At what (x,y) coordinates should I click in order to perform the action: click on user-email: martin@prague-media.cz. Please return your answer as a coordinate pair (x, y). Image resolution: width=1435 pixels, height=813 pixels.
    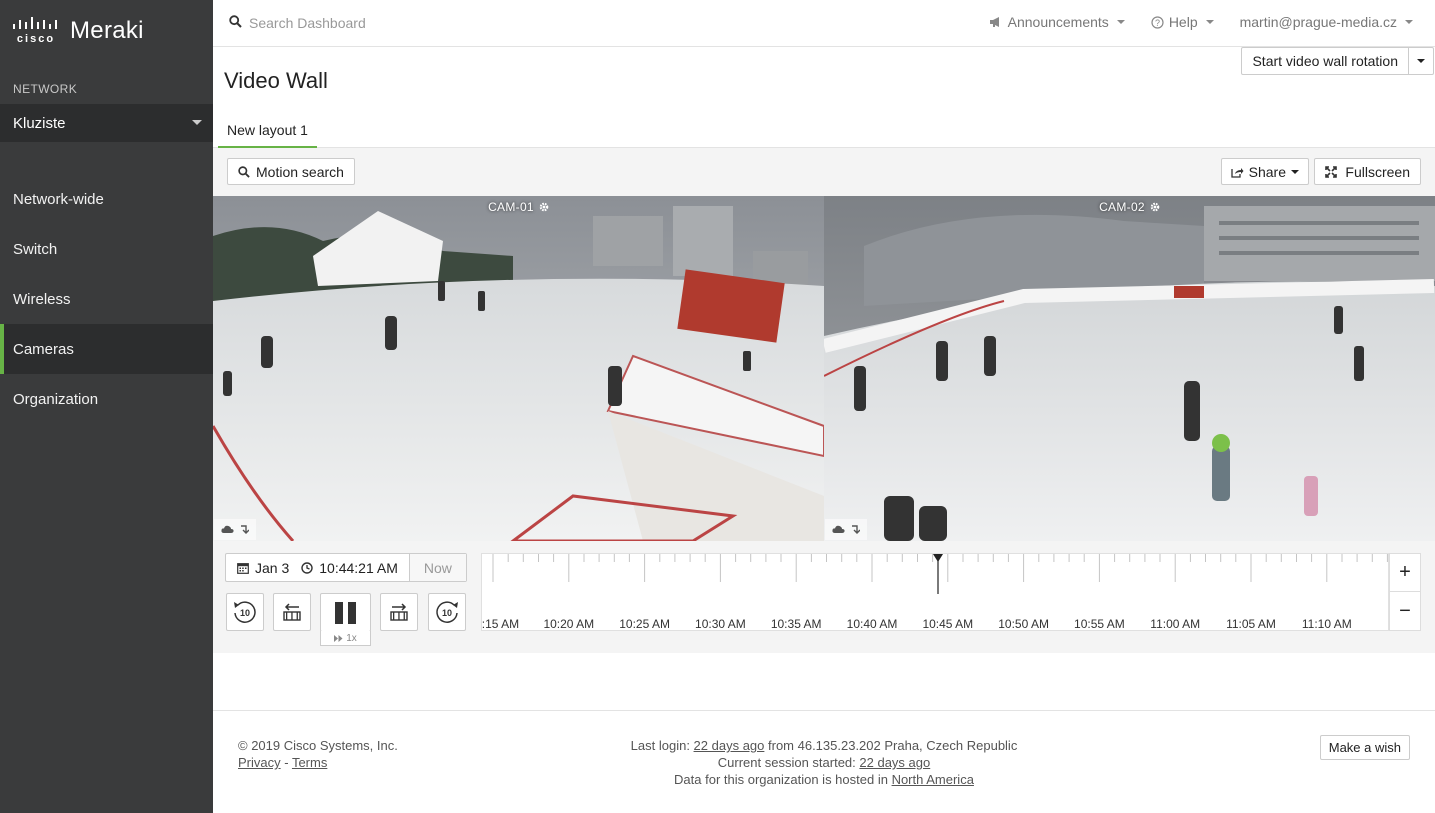
    Looking at the image, I should click on (1318, 22).